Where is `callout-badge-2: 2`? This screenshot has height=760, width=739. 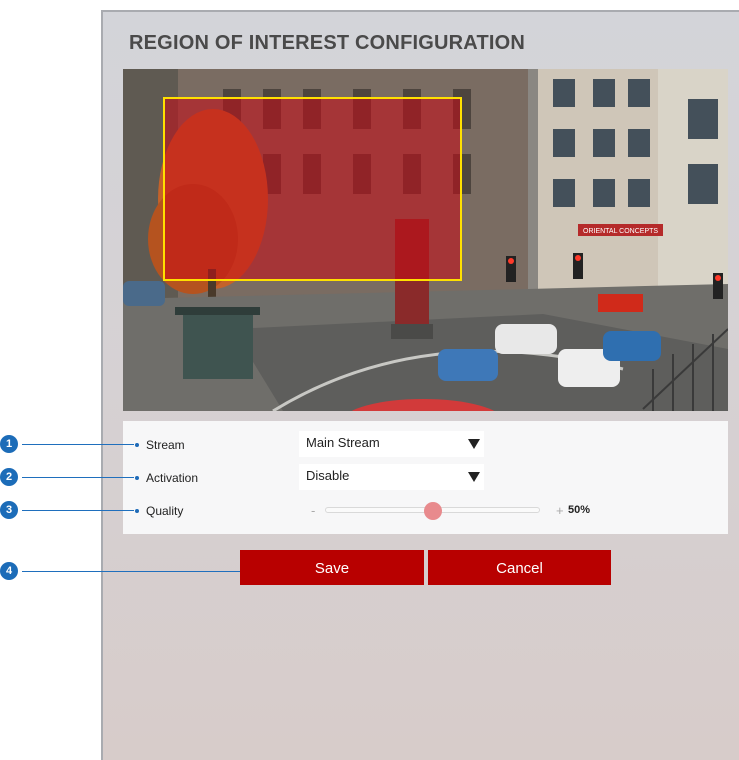 callout-badge-2: 2 is located at coordinates (9, 477).